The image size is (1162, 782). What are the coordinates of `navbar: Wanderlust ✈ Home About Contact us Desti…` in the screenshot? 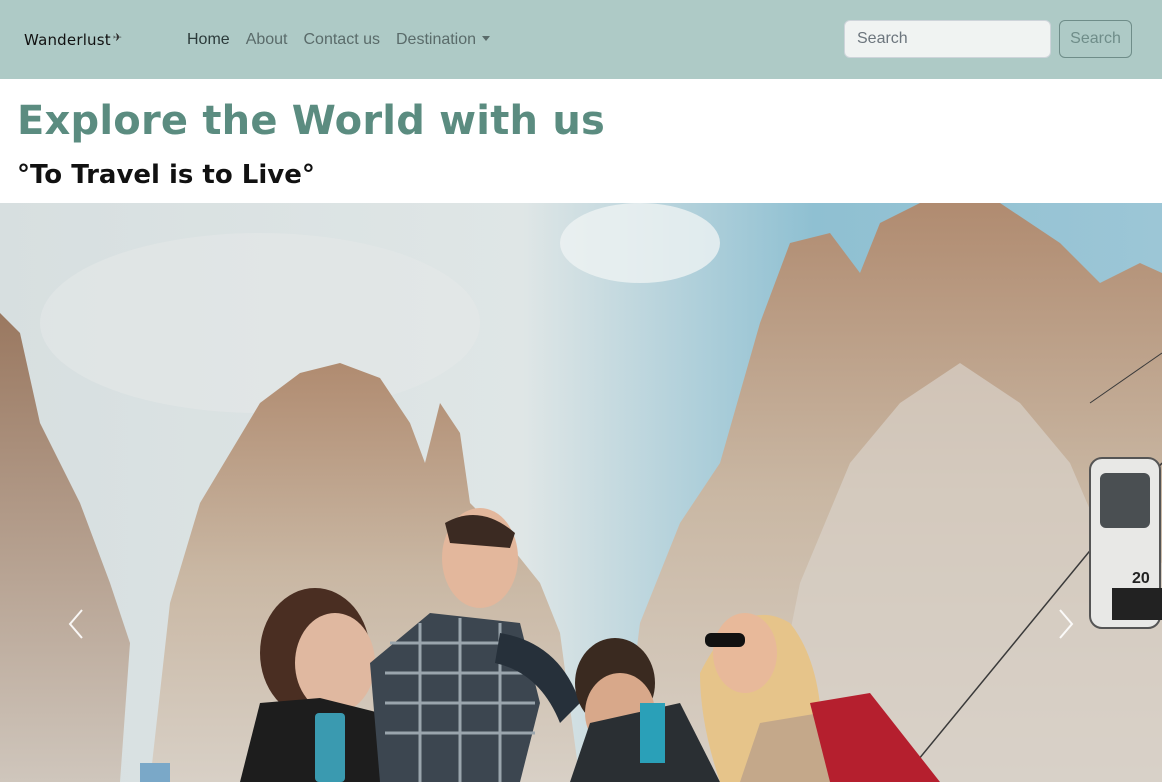 It's located at (581, 39).